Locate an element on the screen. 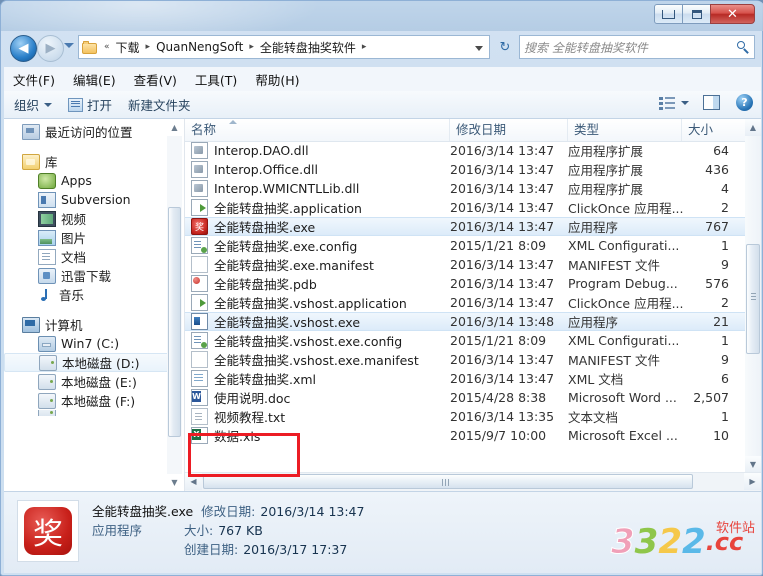 This screenshot has height=576, width=763. computer-icon is located at coordinates (31, 324).